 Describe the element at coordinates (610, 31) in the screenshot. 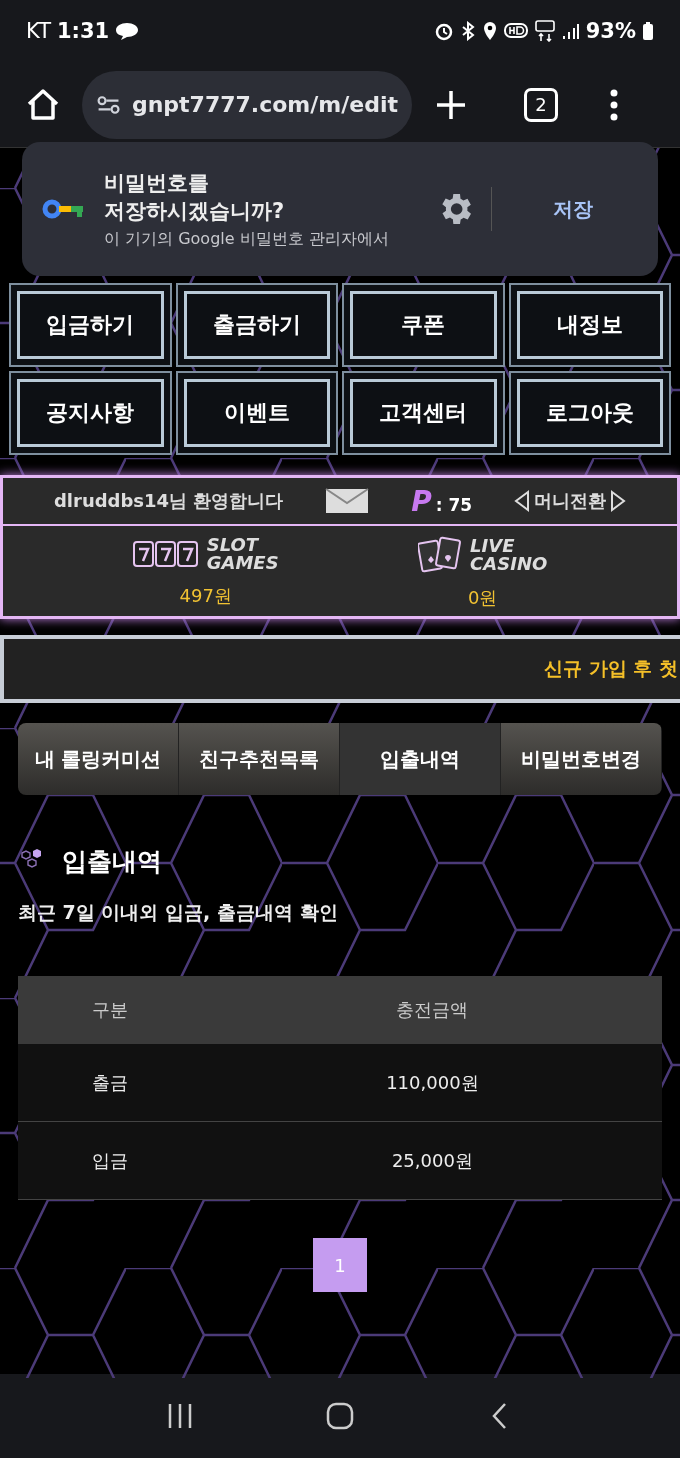

I see `battery-percent: 93%` at that location.